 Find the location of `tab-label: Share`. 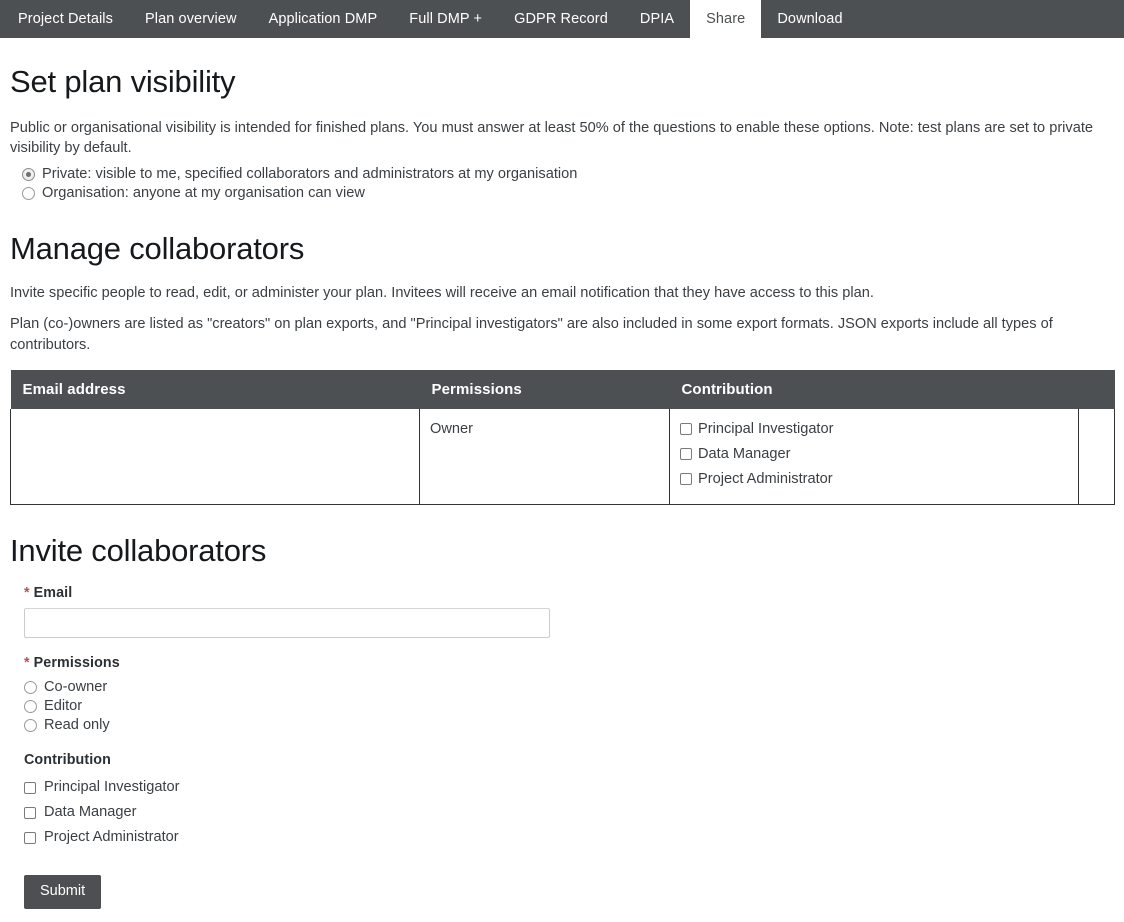

tab-label: Share is located at coordinates (726, 18).